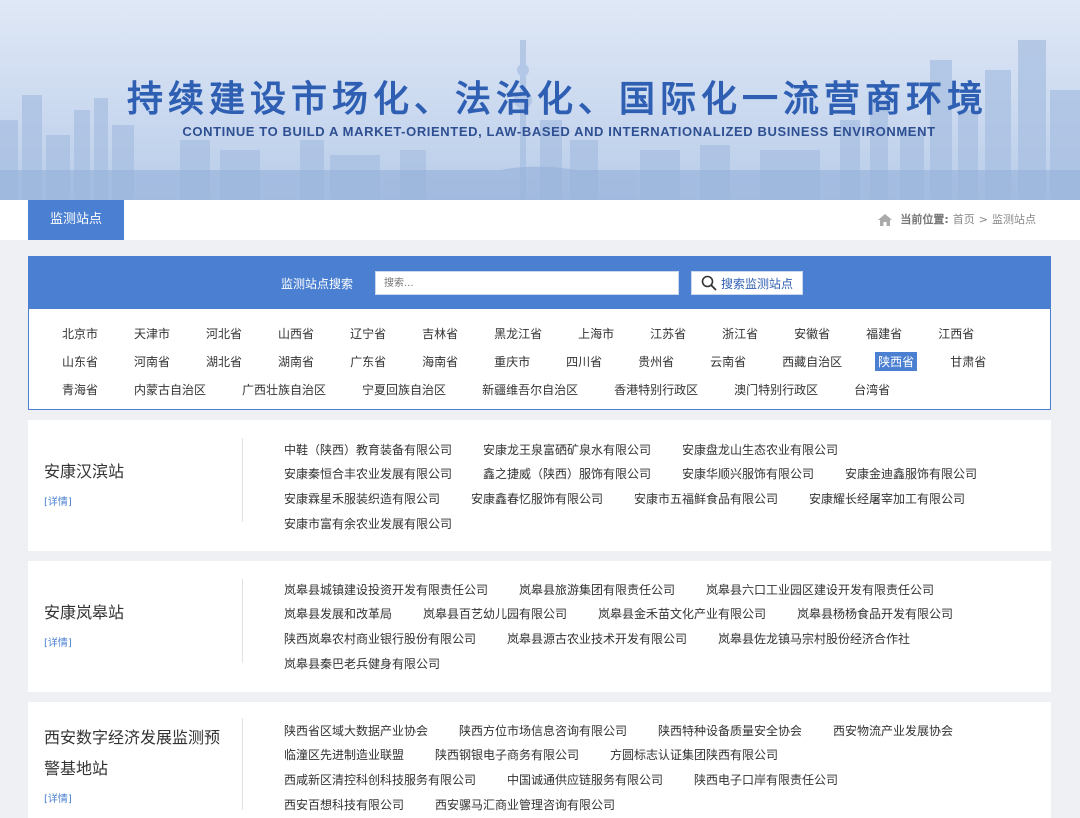 Image resolution: width=1080 pixels, height=818 pixels. Describe the element at coordinates (585, 779) in the screenshot. I see `company-link: 中国诚通供应链服务有限公司` at that location.